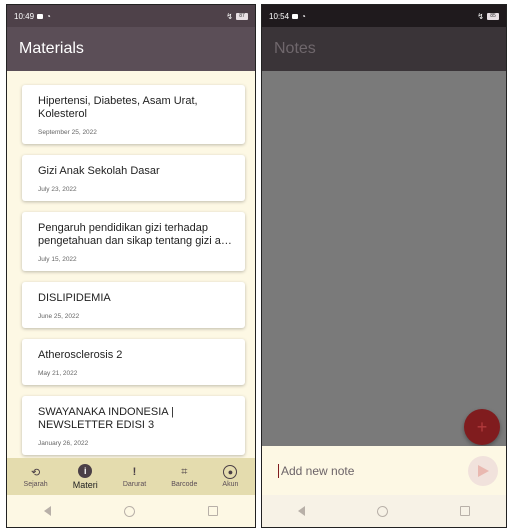 The width and height of the screenshot is (510, 532). Describe the element at coordinates (80, 355) in the screenshot. I see `material-title: Atherosclerosis 2` at that location.